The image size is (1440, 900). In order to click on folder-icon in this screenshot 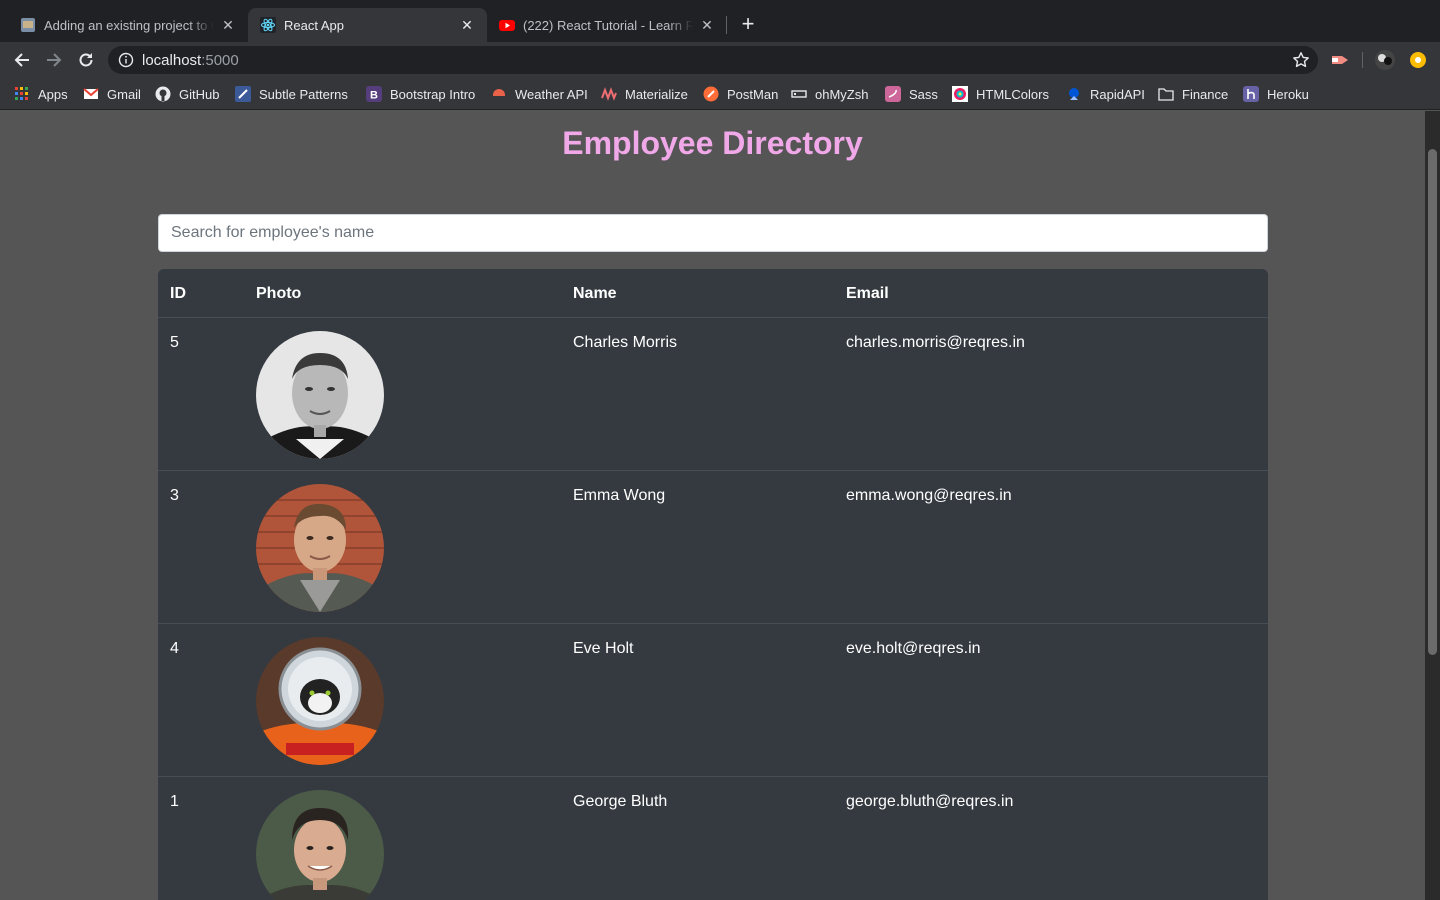, I will do `click(1166, 94)`.